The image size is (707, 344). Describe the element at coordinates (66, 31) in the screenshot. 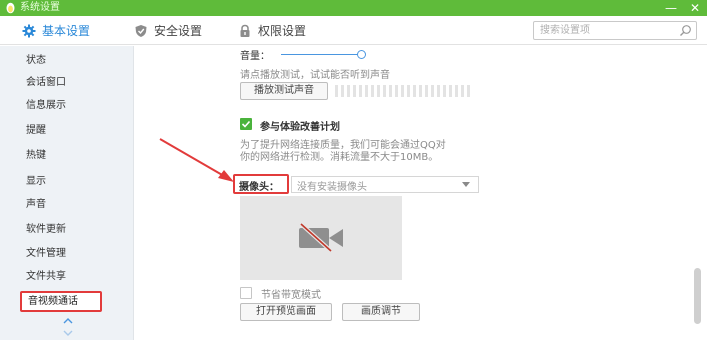

I see `tab-label: 基本设置` at that location.